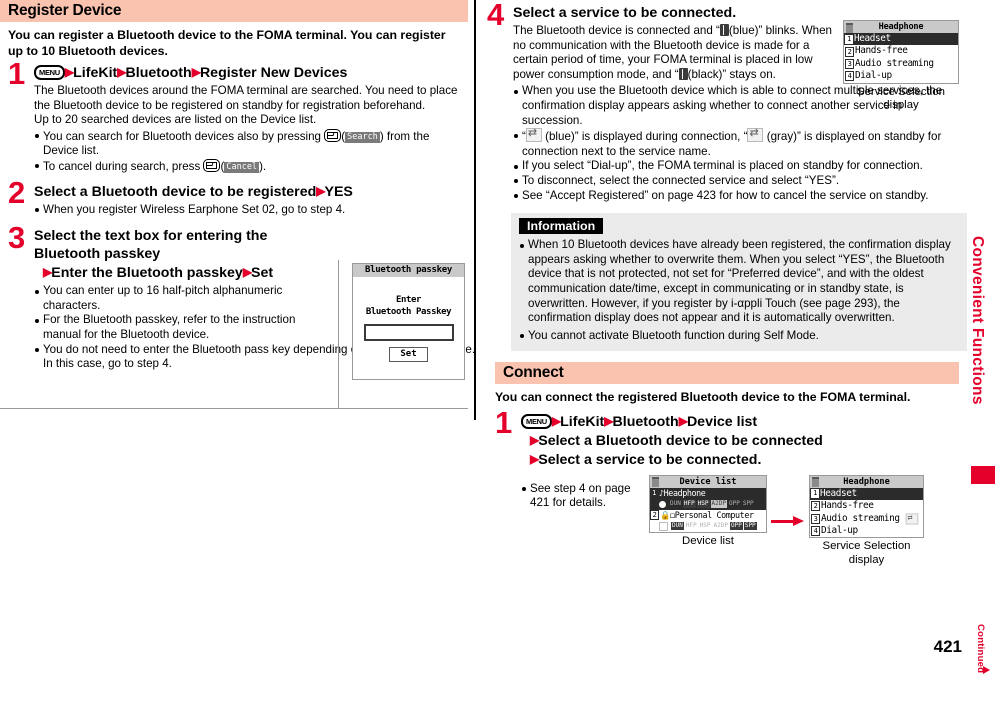 The image size is (1004, 701). I want to click on connect-step-note: See step 4 on page 421 for details., so click(585, 493).